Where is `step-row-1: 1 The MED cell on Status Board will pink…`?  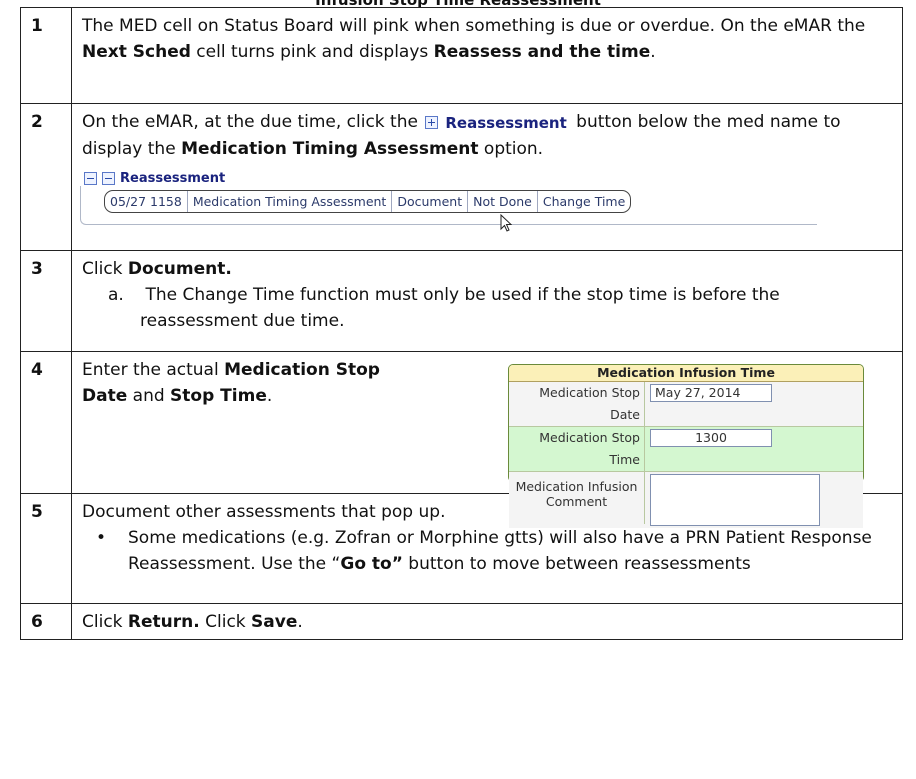 step-row-1: 1 The MED cell on Status Board will pink… is located at coordinates (461, 55).